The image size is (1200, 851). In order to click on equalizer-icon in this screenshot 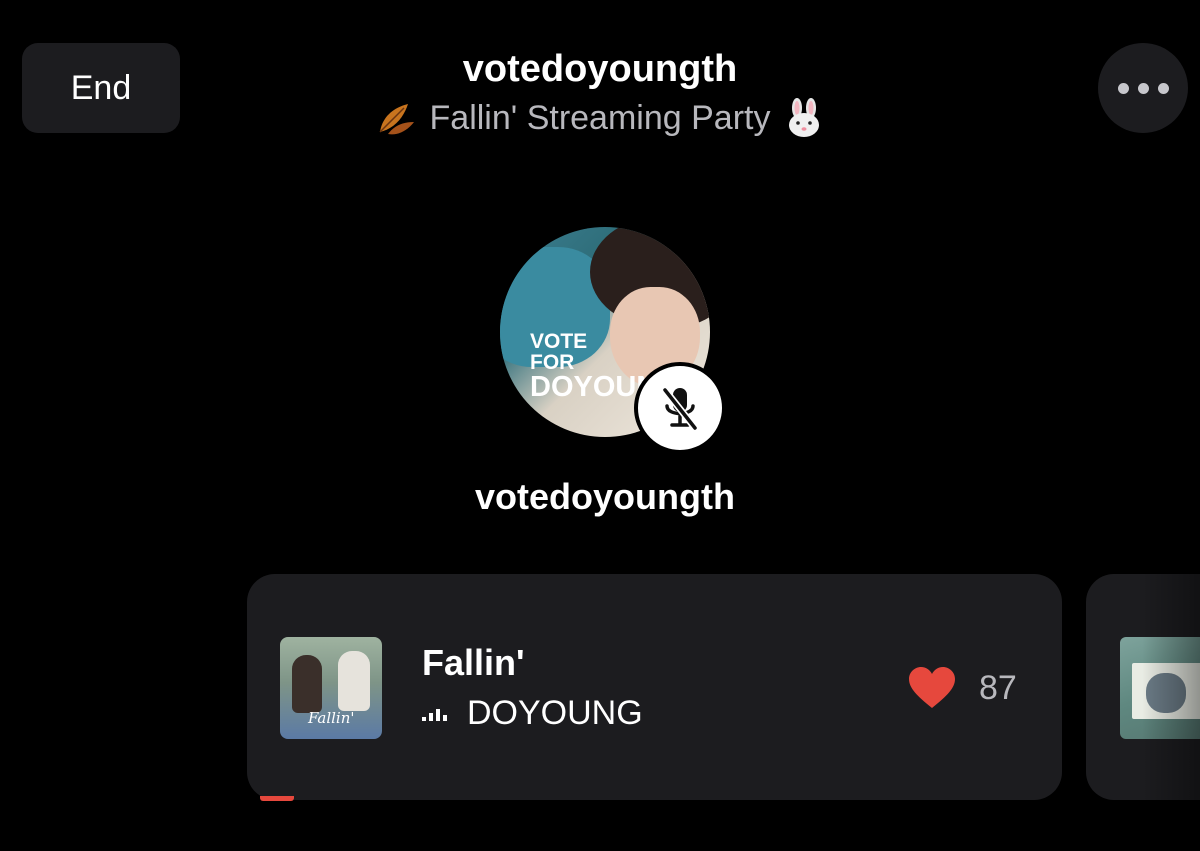, I will do `click(434, 714)`.